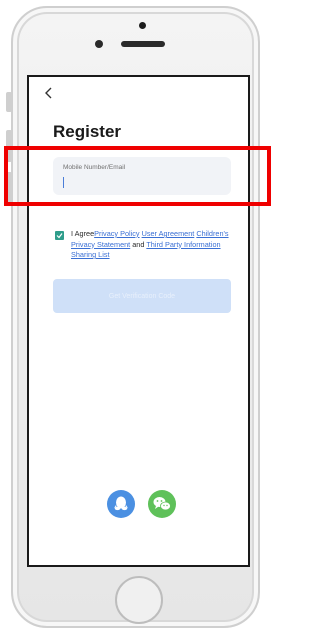  Describe the element at coordinates (116, 233) in the screenshot. I see `privacy-policy-link: Privacy Policy` at that location.